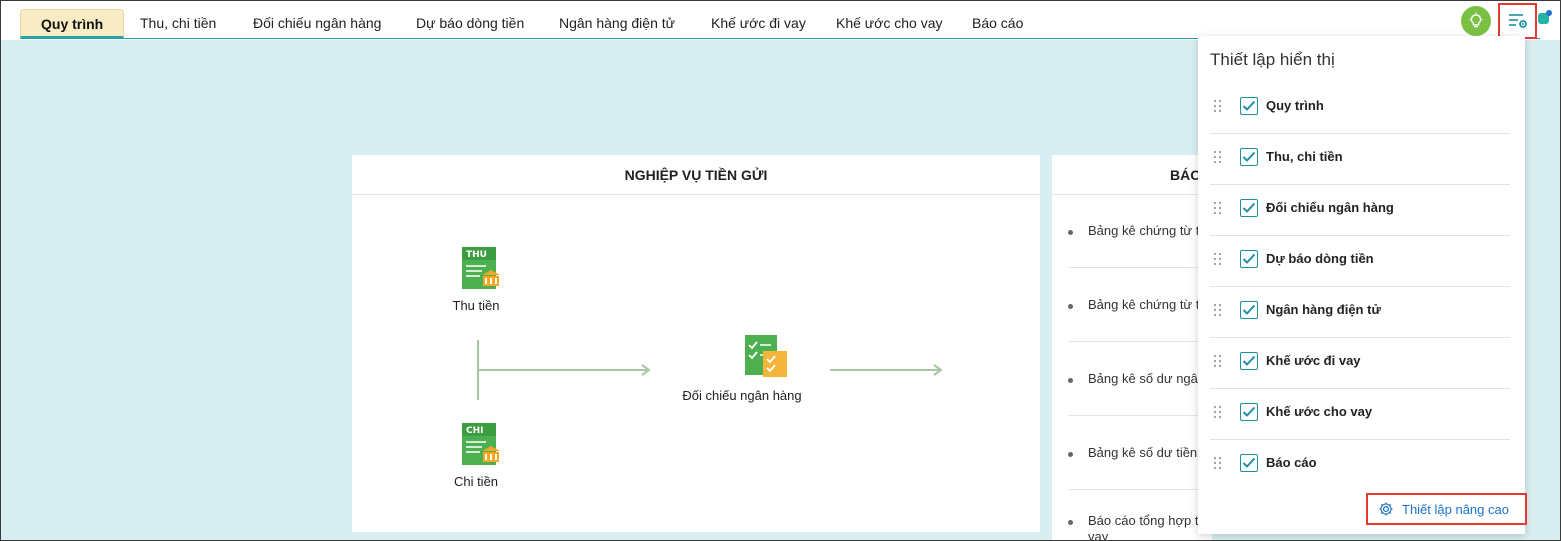  I want to click on display-option-label: Đối chiếu ngân hàng, so click(1330, 207).